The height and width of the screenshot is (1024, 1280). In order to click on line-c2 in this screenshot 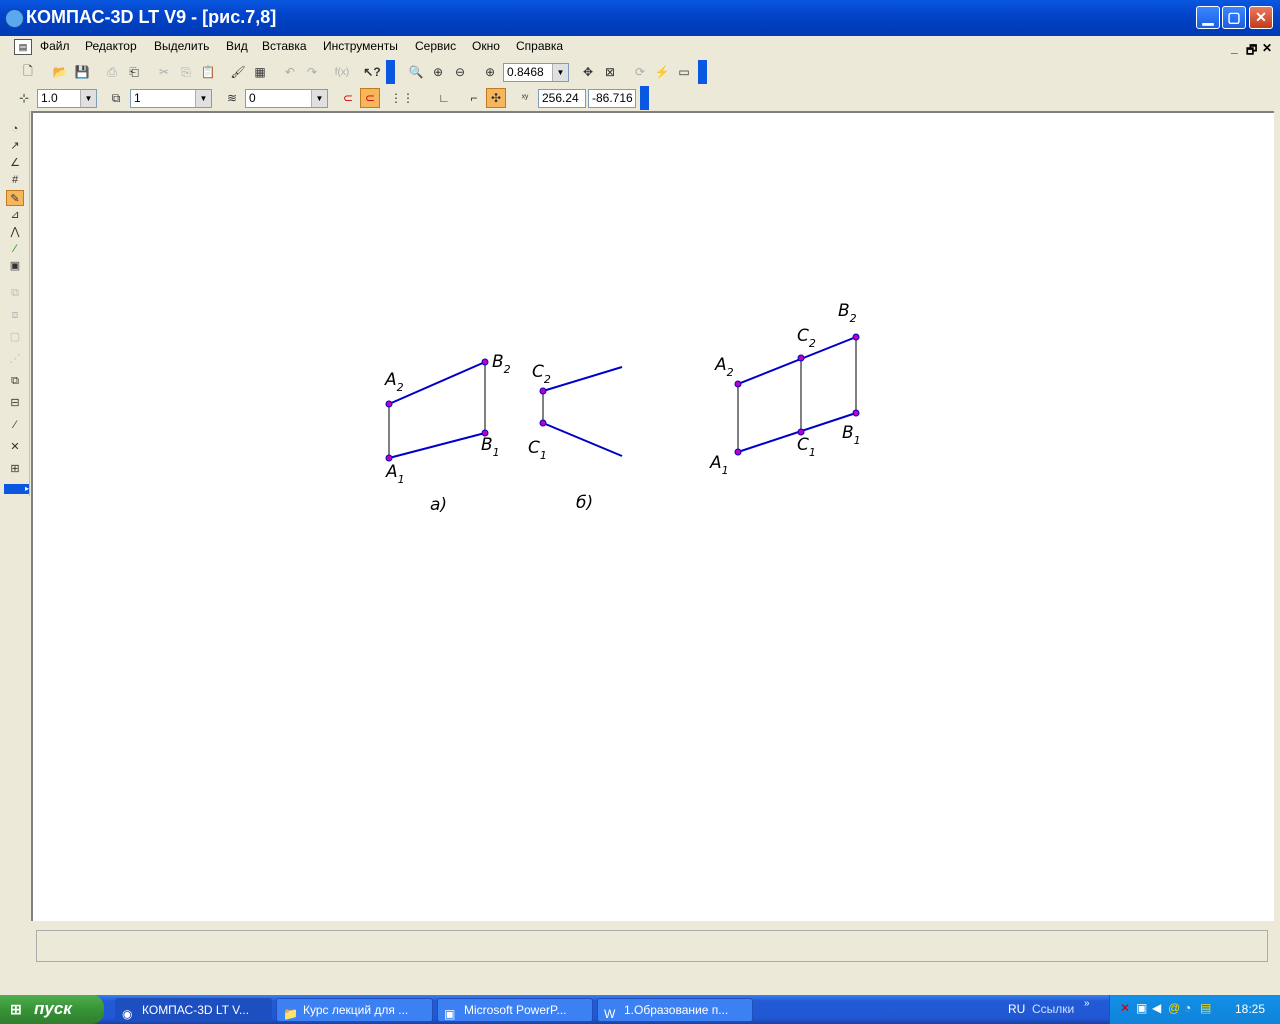, I will do `click(582, 379)`.